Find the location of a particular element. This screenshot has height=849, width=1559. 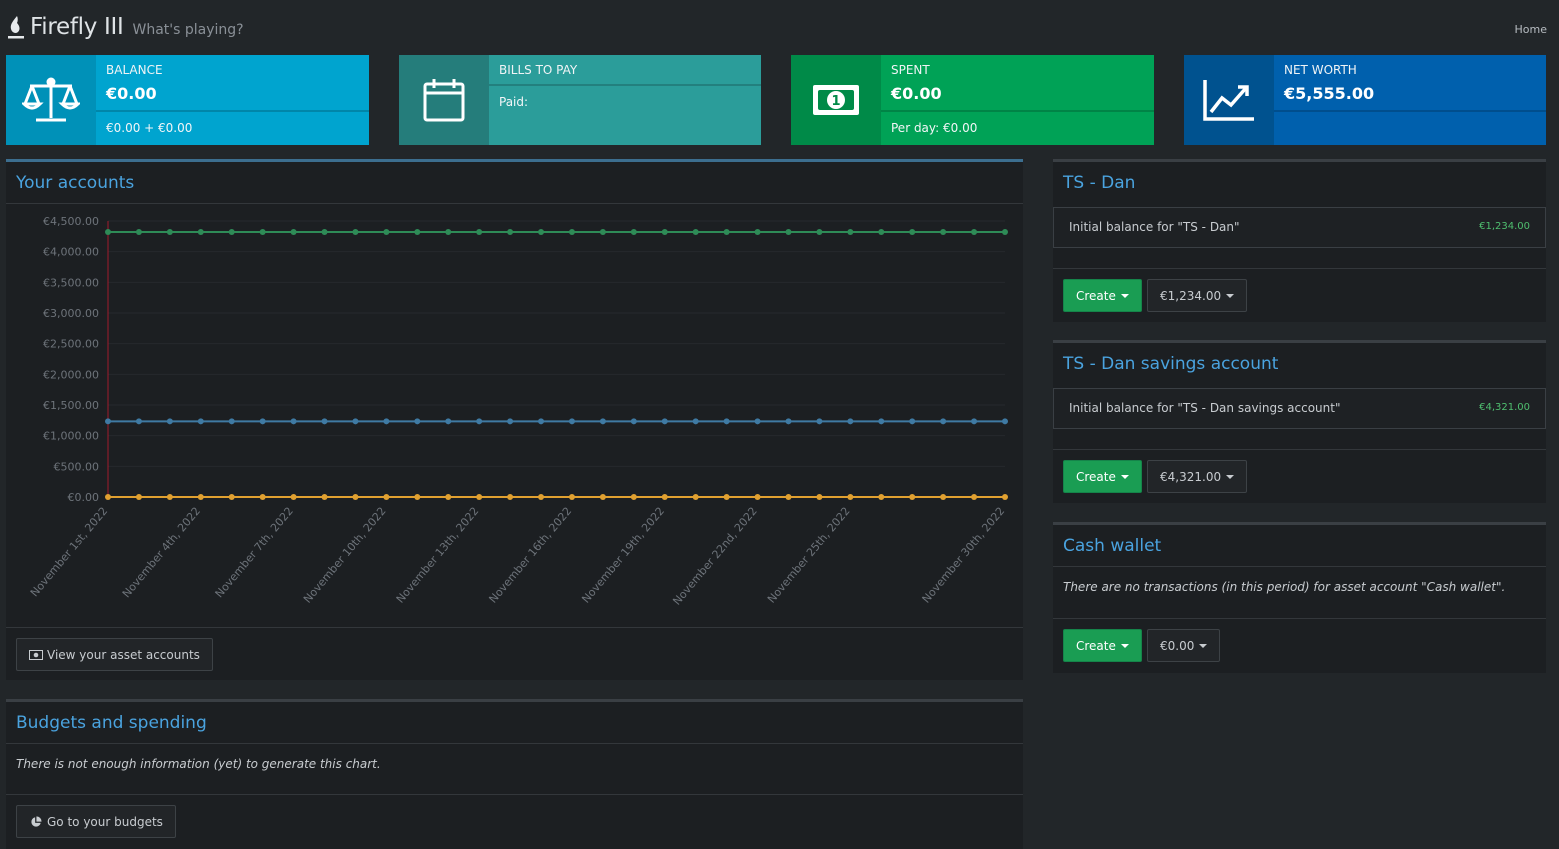

x-tick-label: November 13th, 2022 is located at coordinates (438, 555).